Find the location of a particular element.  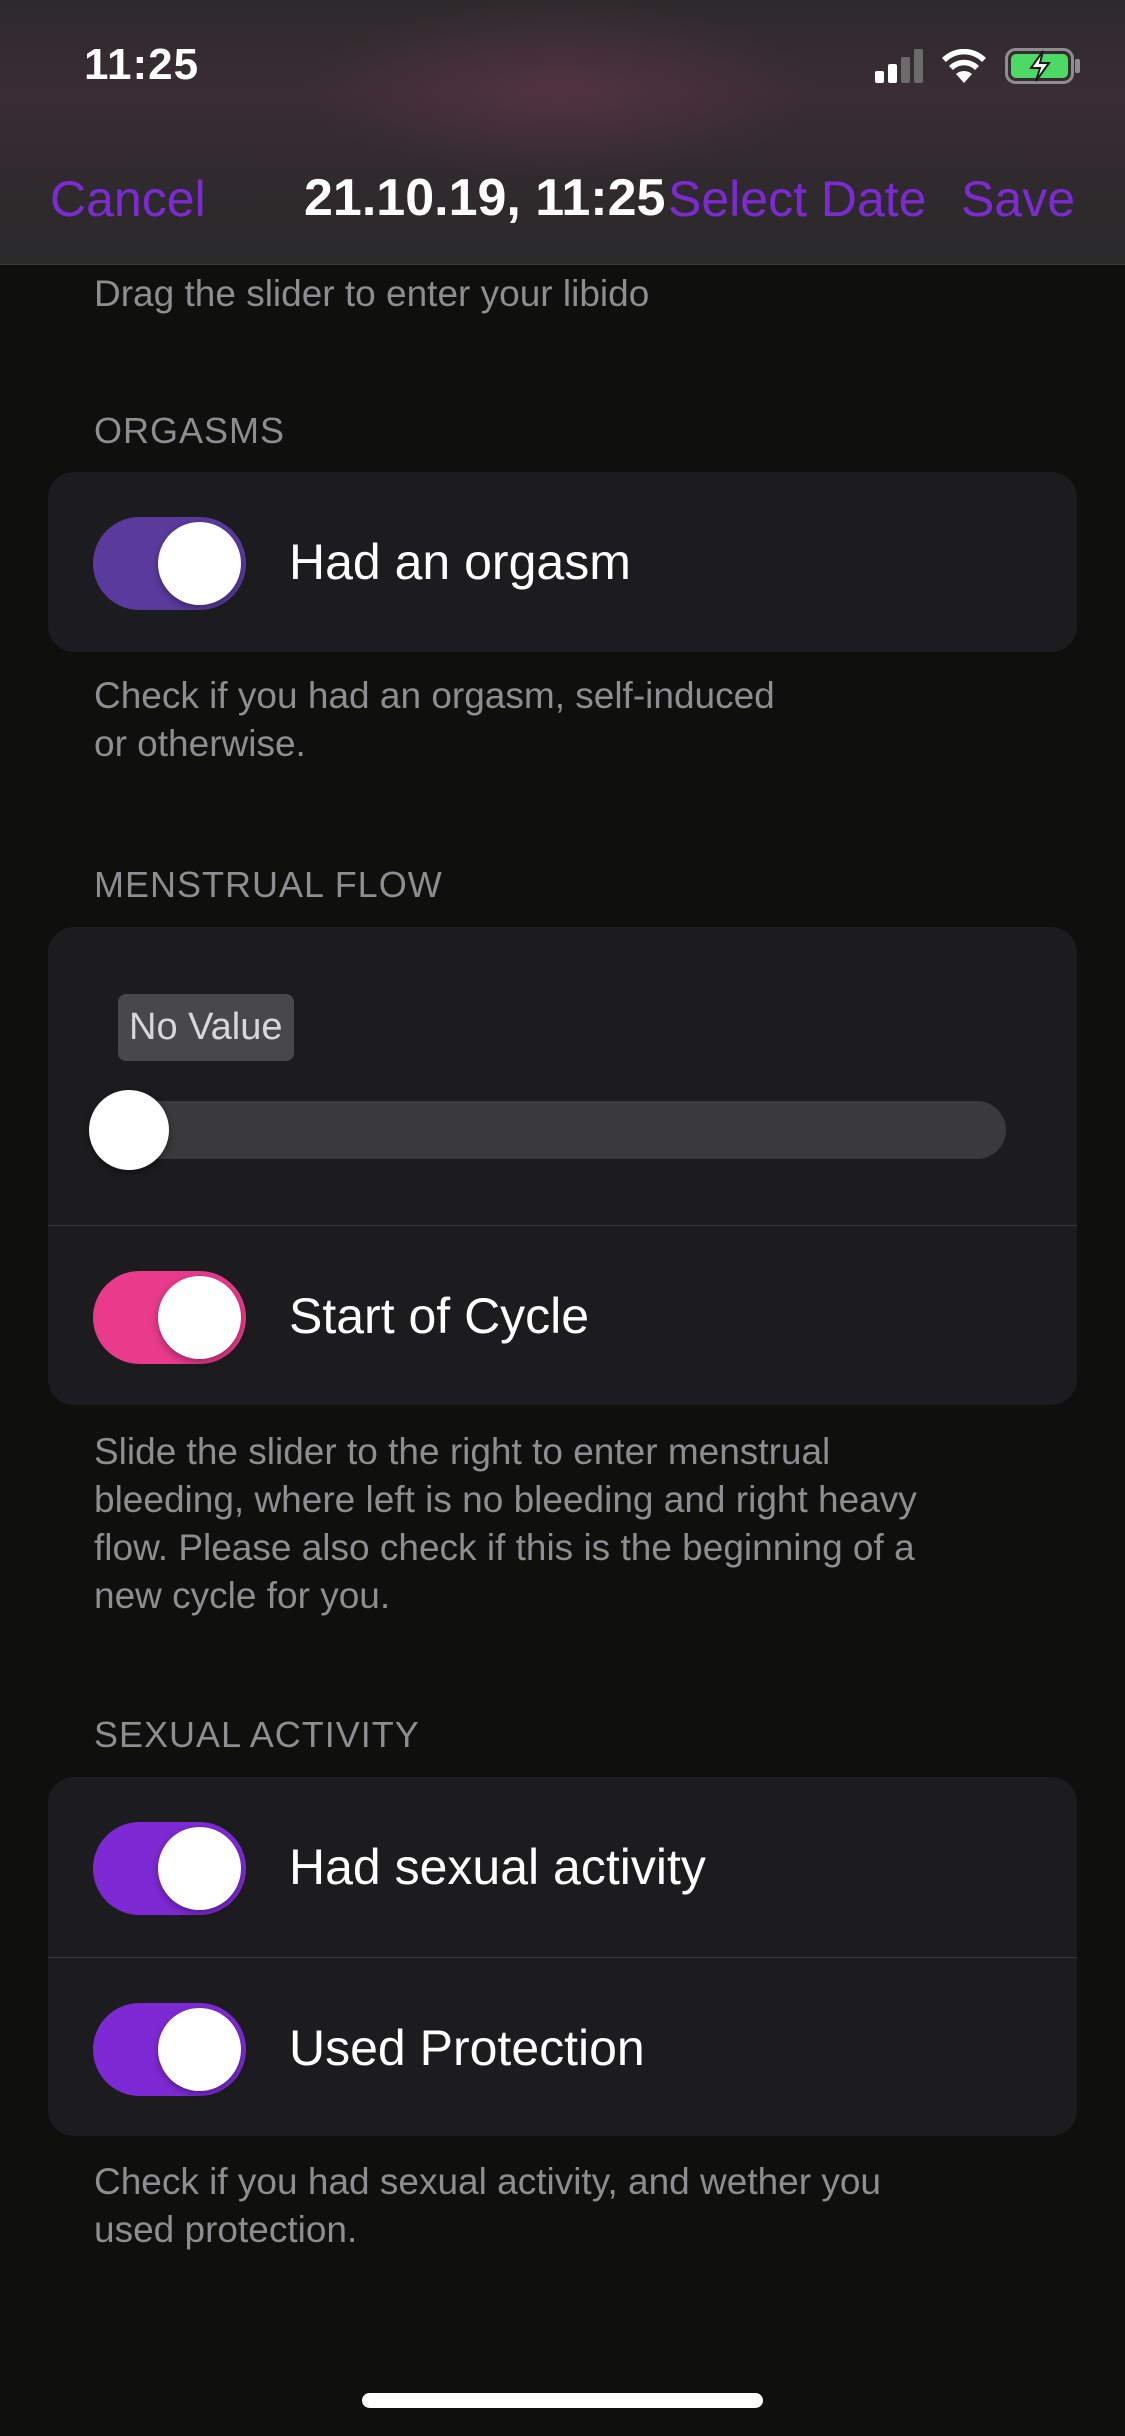

had-sexual-activity-toggle is located at coordinates (169, 1868).